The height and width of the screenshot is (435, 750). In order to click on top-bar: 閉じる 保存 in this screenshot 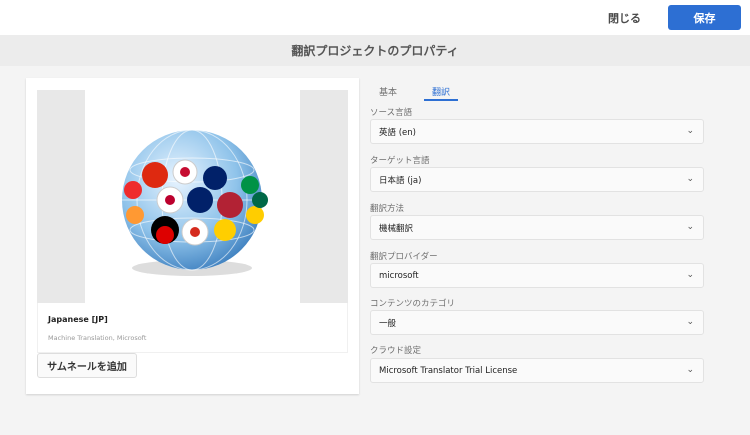, I will do `click(375, 17)`.